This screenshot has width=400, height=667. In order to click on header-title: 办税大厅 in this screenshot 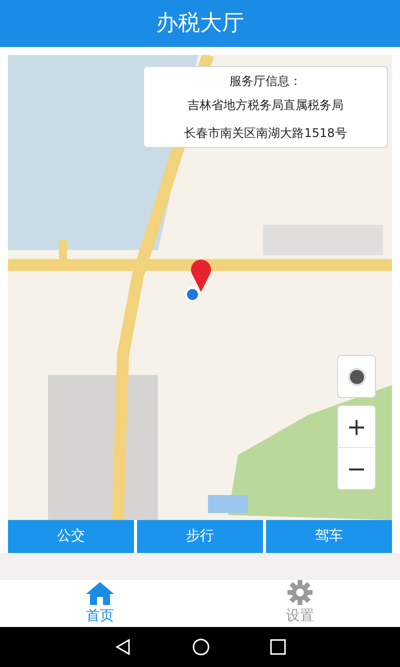, I will do `click(200, 24)`.